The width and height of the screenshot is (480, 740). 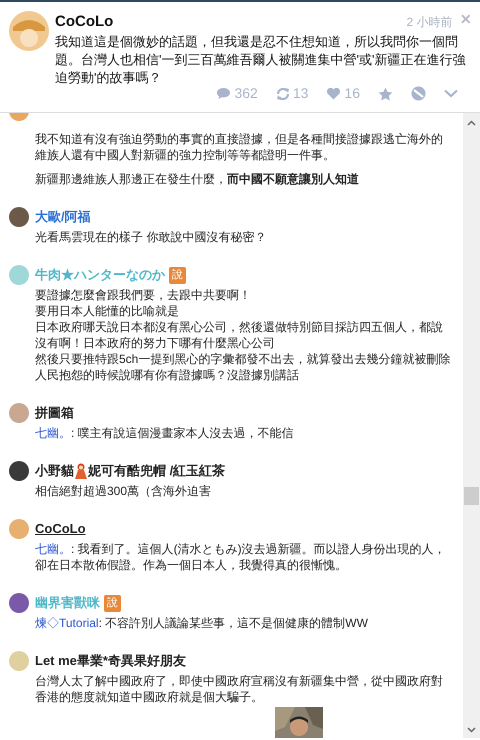 I want to click on like-count: 16, so click(x=352, y=93).